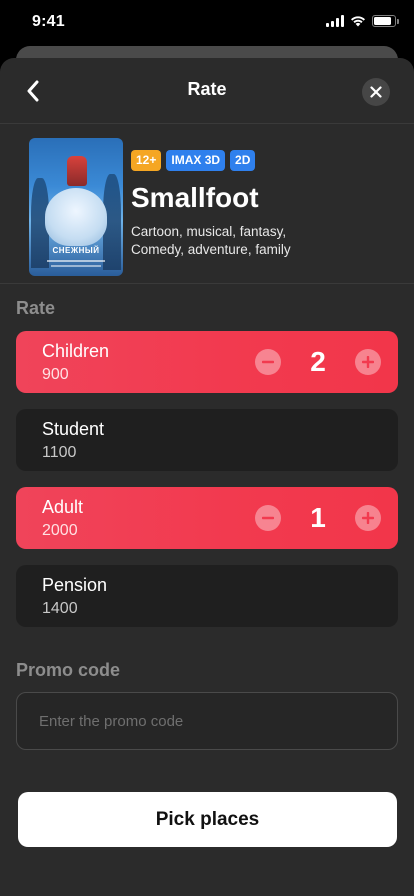 The height and width of the screenshot is (896, 414). Describe the element at coordinates (63, 507) in the screenshot. I see `rate-name: Adult` at that location.